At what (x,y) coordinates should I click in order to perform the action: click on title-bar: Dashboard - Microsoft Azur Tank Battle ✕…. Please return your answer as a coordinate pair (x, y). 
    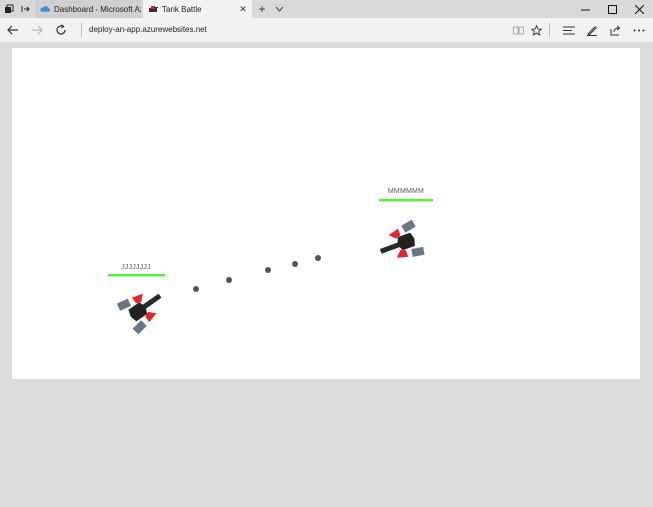
    Looking at the image, I should click on (326, 9).